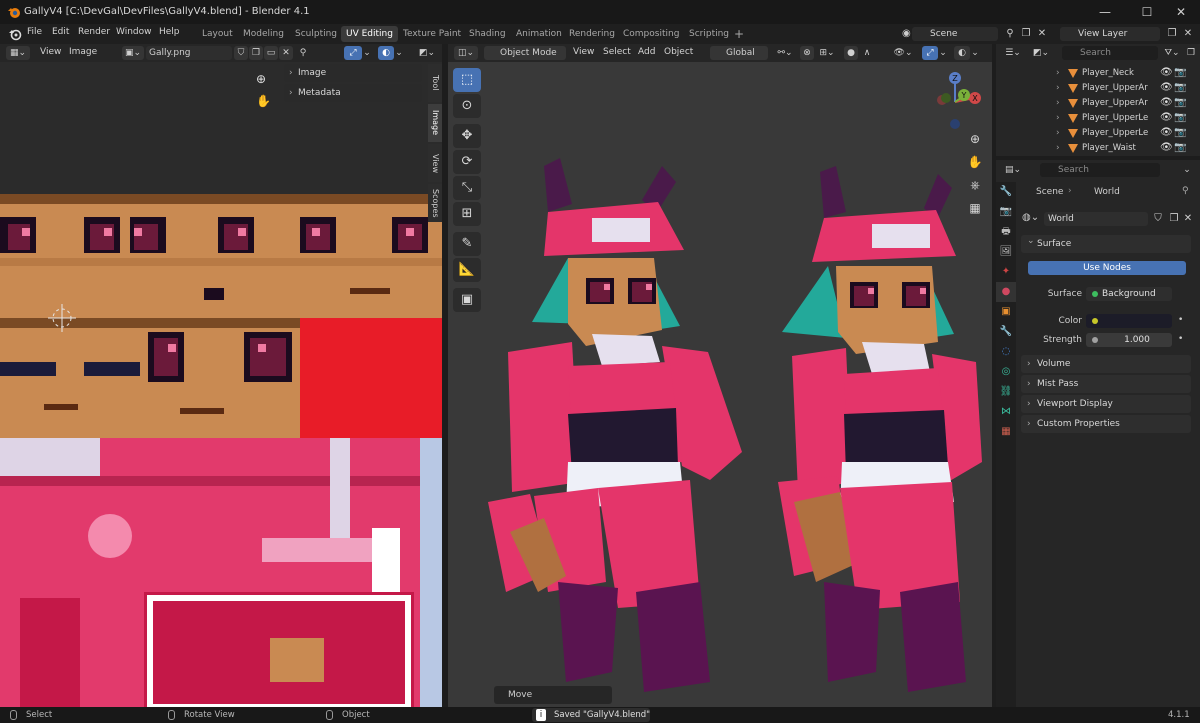  What do you see at coordinates (930, 53) in the screenshot?
I see `gizmo-toggle-icon: ⤢` at bounding box center [930, 53].